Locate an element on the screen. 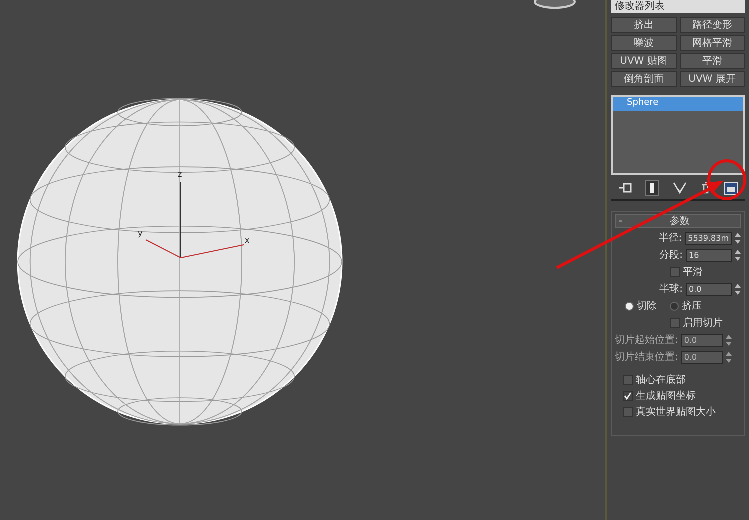 Image resolution: width=749 pixels, height=520 pixels. modifier-button: UVW 展开 is located at coordinates (712, 79).